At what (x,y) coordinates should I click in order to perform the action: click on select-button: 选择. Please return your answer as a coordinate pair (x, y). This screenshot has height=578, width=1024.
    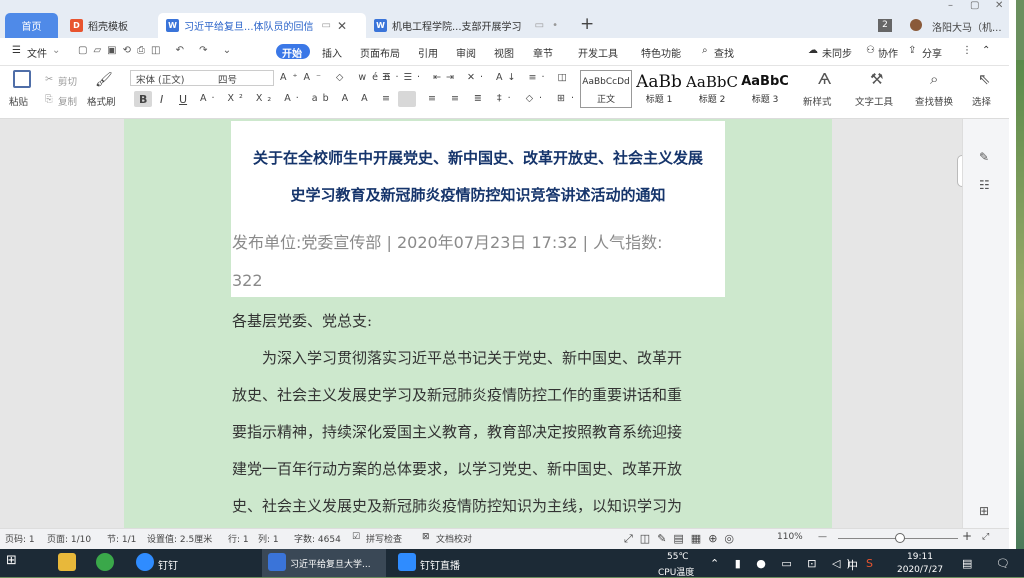
    Looking at the image, I should click on (987, 101).